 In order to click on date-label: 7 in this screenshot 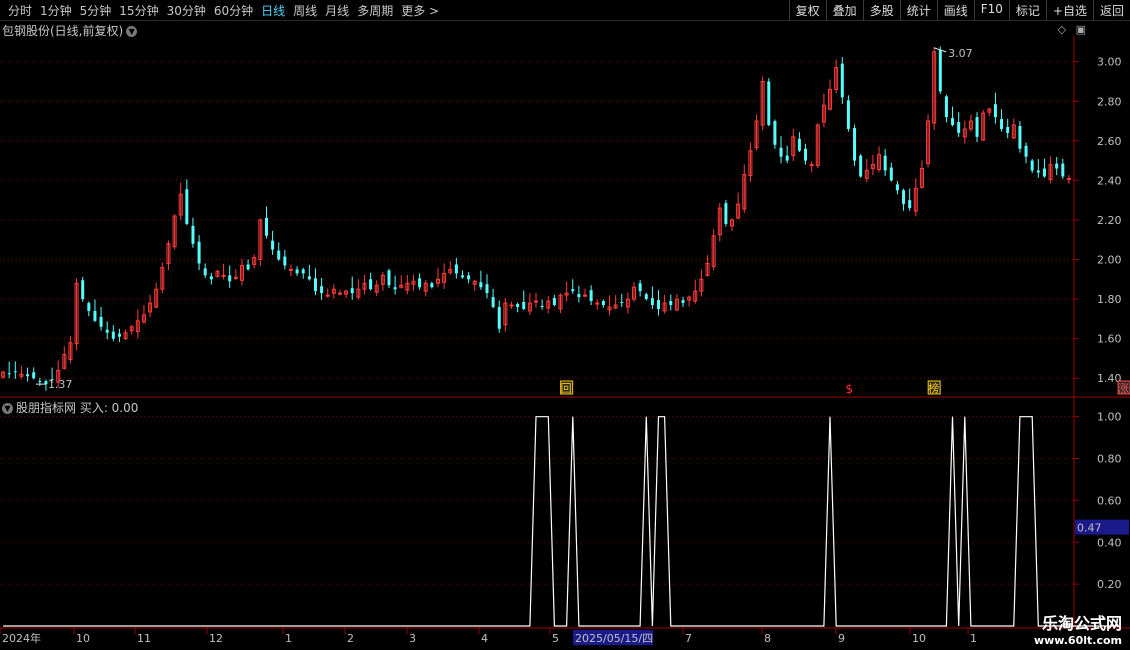, I will do `click(688, 638)`.